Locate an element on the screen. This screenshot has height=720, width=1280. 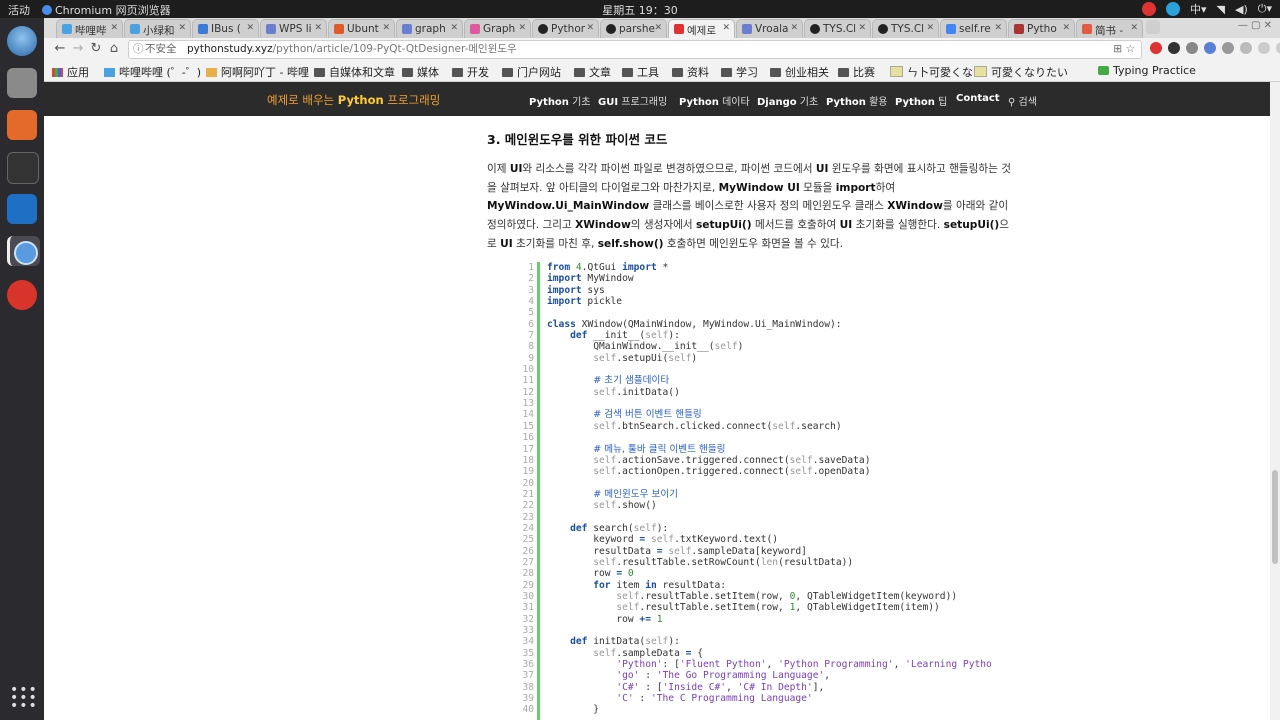
nav-python-data: Python 데이타 is located at coordinates (714, 100).